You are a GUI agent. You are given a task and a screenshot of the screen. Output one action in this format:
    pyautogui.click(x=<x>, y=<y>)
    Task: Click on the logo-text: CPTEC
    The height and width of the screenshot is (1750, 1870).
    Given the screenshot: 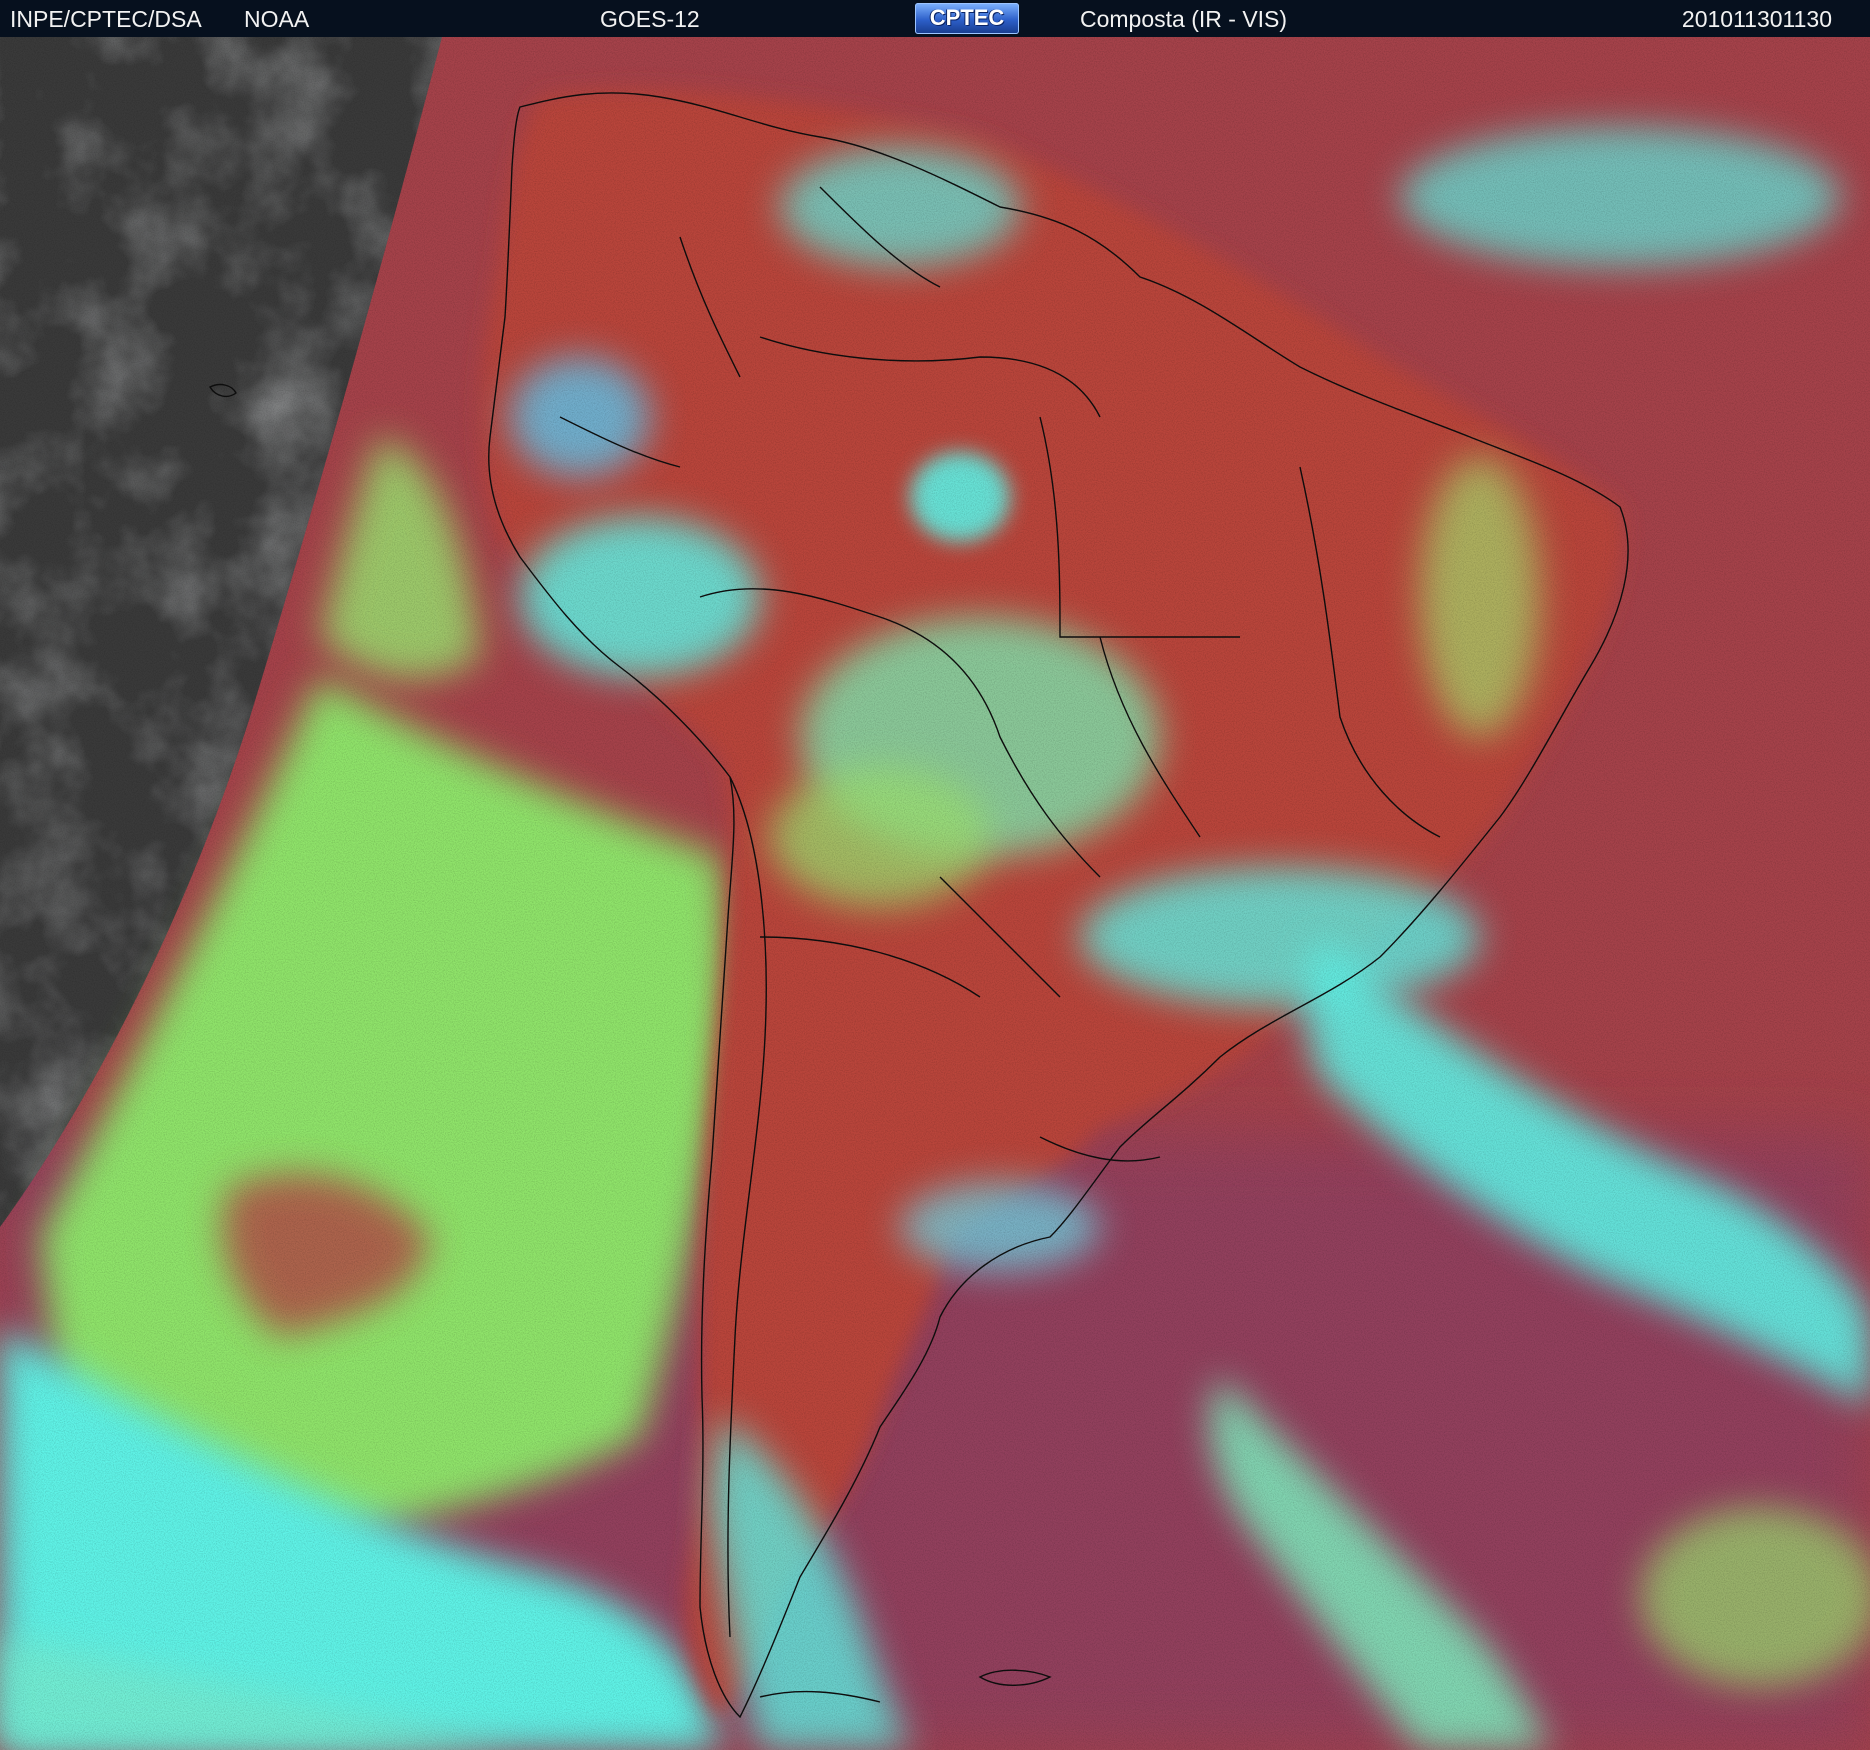 What is the action you would take?
    pyautogui.click(x=967, y=17)
    